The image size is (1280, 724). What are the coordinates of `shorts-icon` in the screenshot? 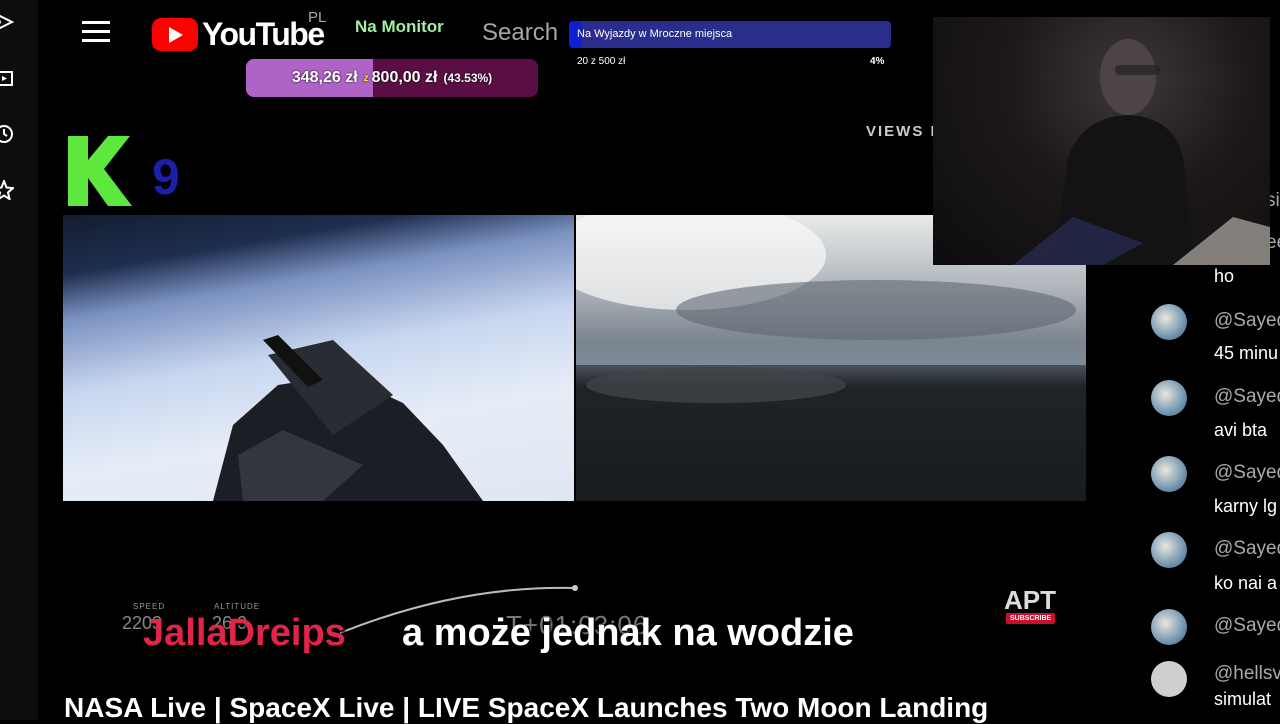 It's located at (7, 190).